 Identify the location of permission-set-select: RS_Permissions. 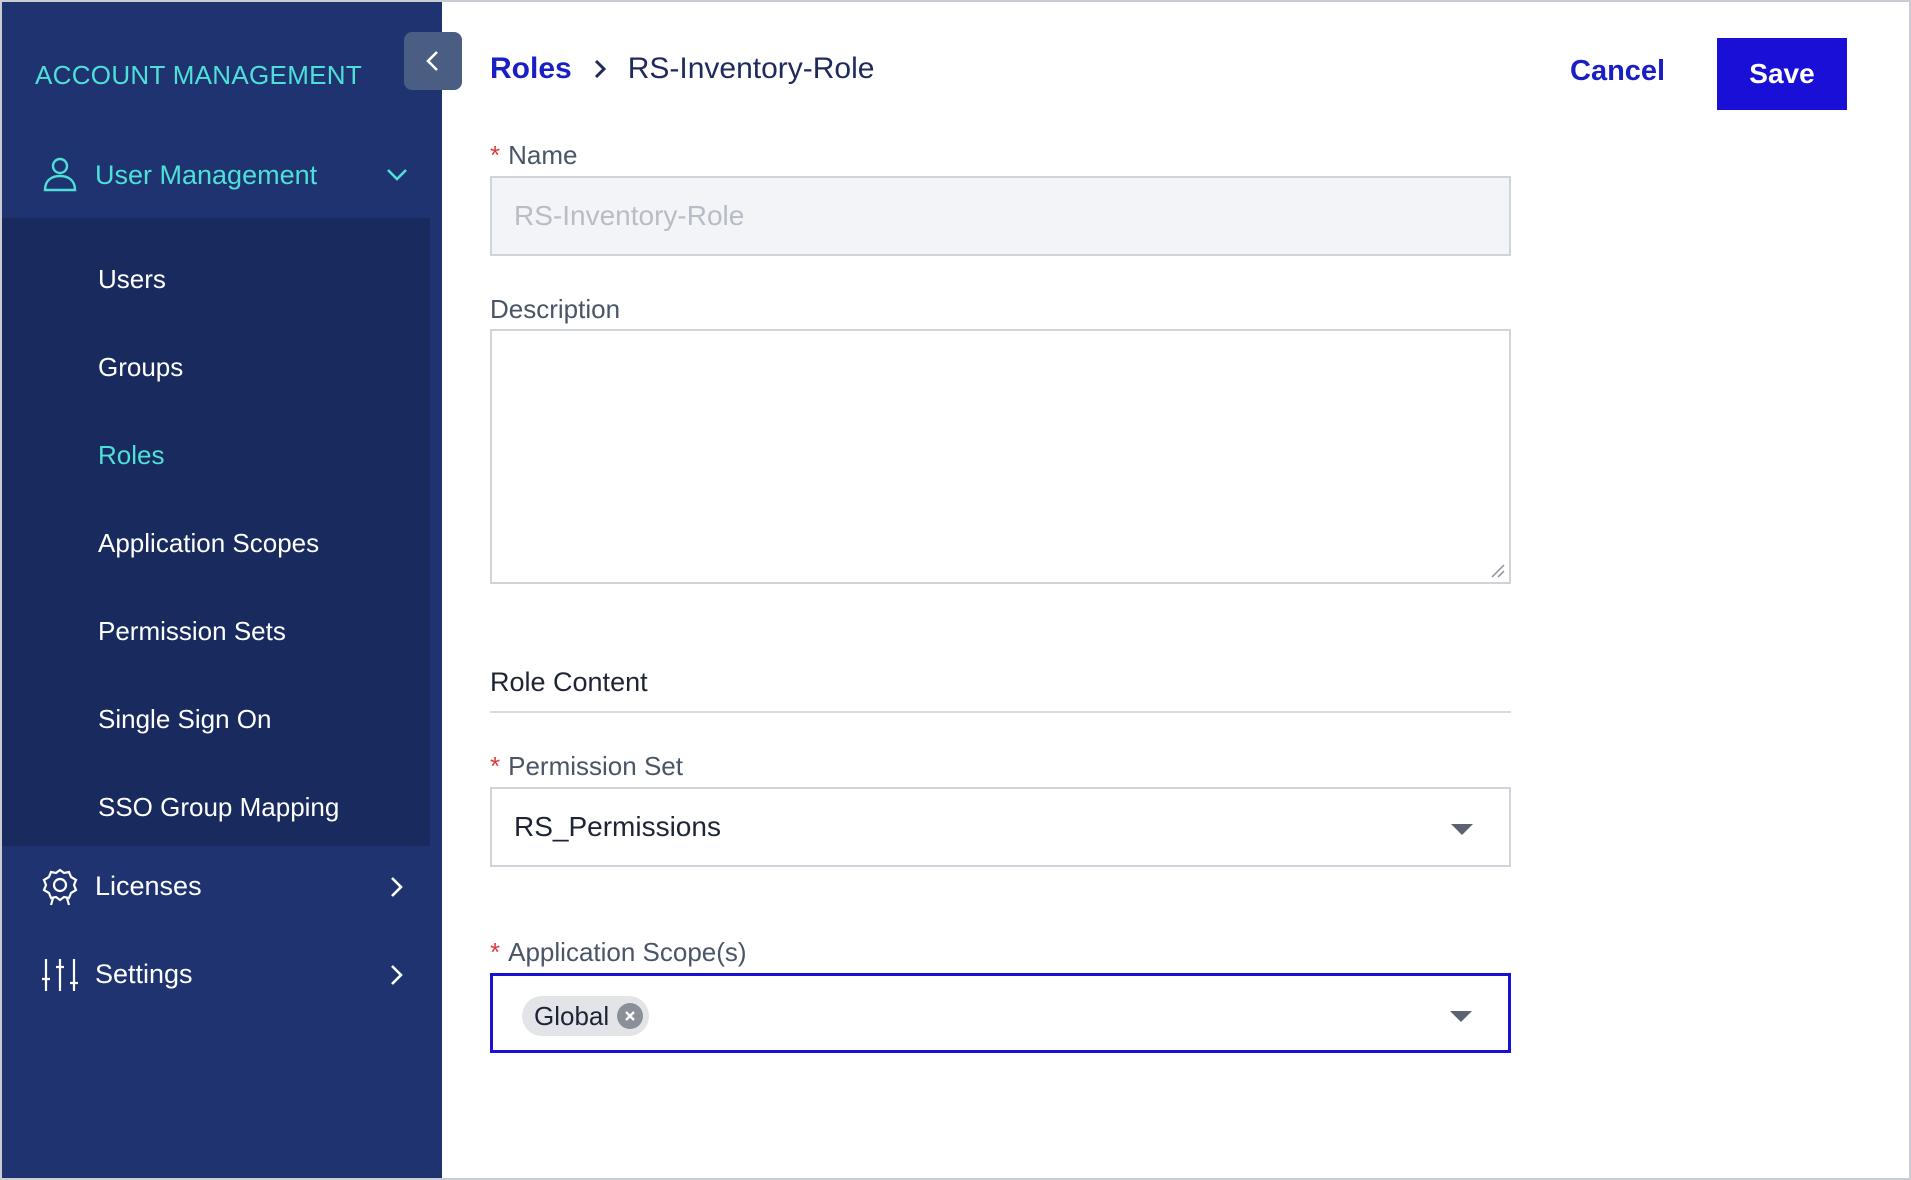
(1000, 827).